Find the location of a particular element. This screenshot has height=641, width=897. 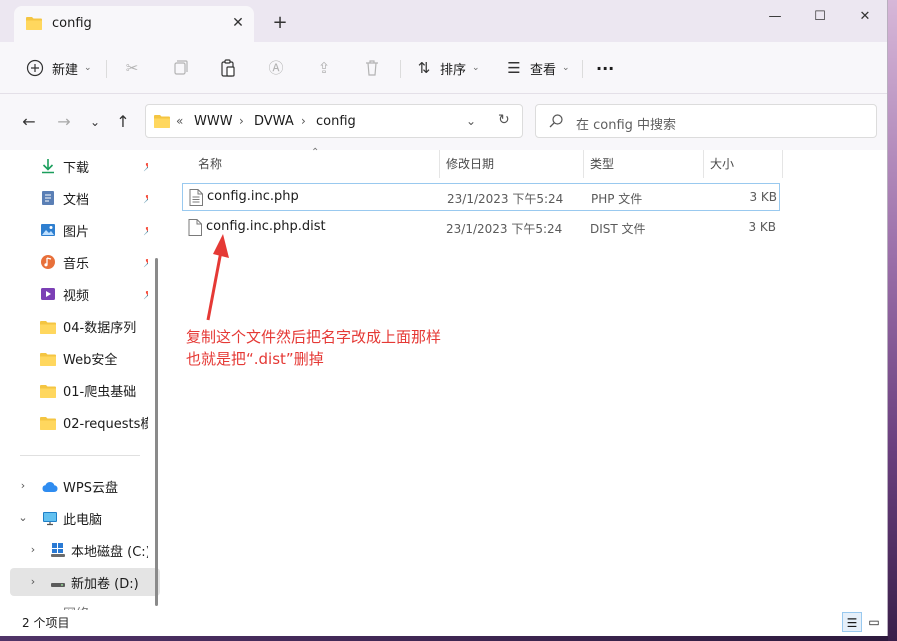

details-view-icon: ☰ is located at coordinates (852, 622).